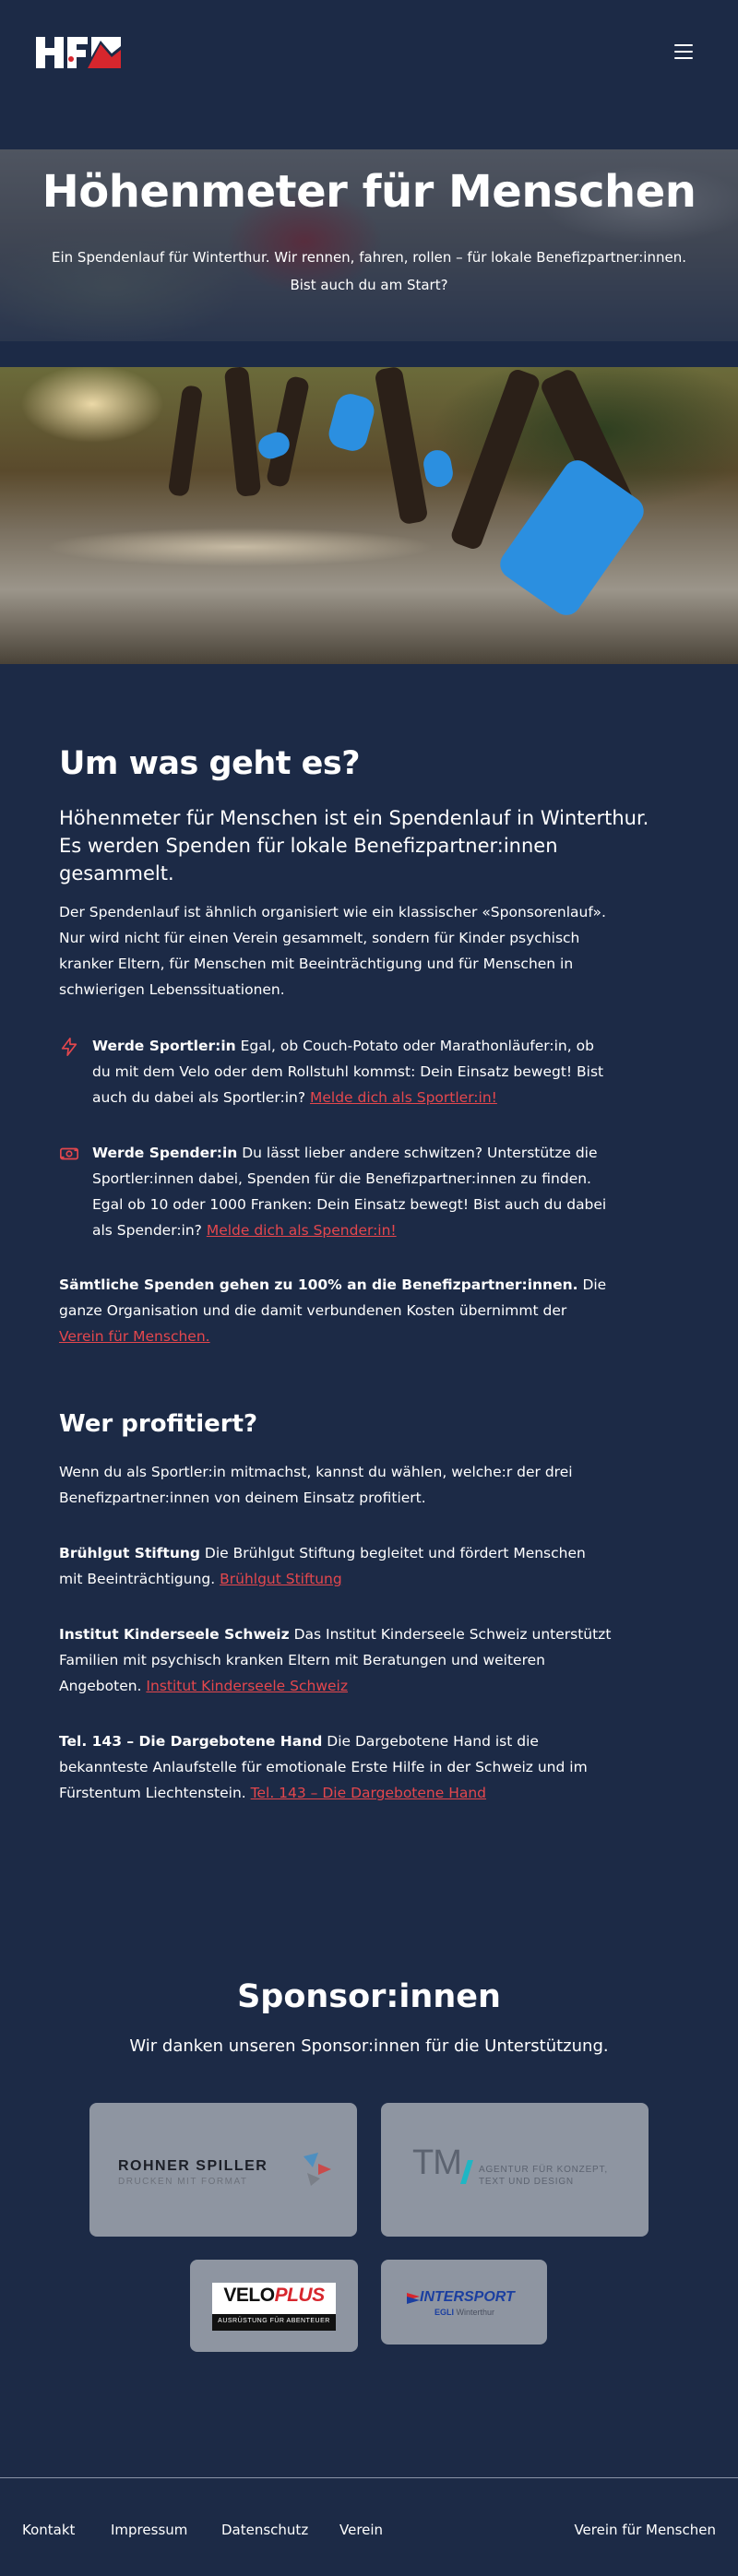  What do you see at coordinates (467, 2297) in the screenshot?
I see `intersport-logo-name: INTERSPORT` at bounding box center [467, 2297].